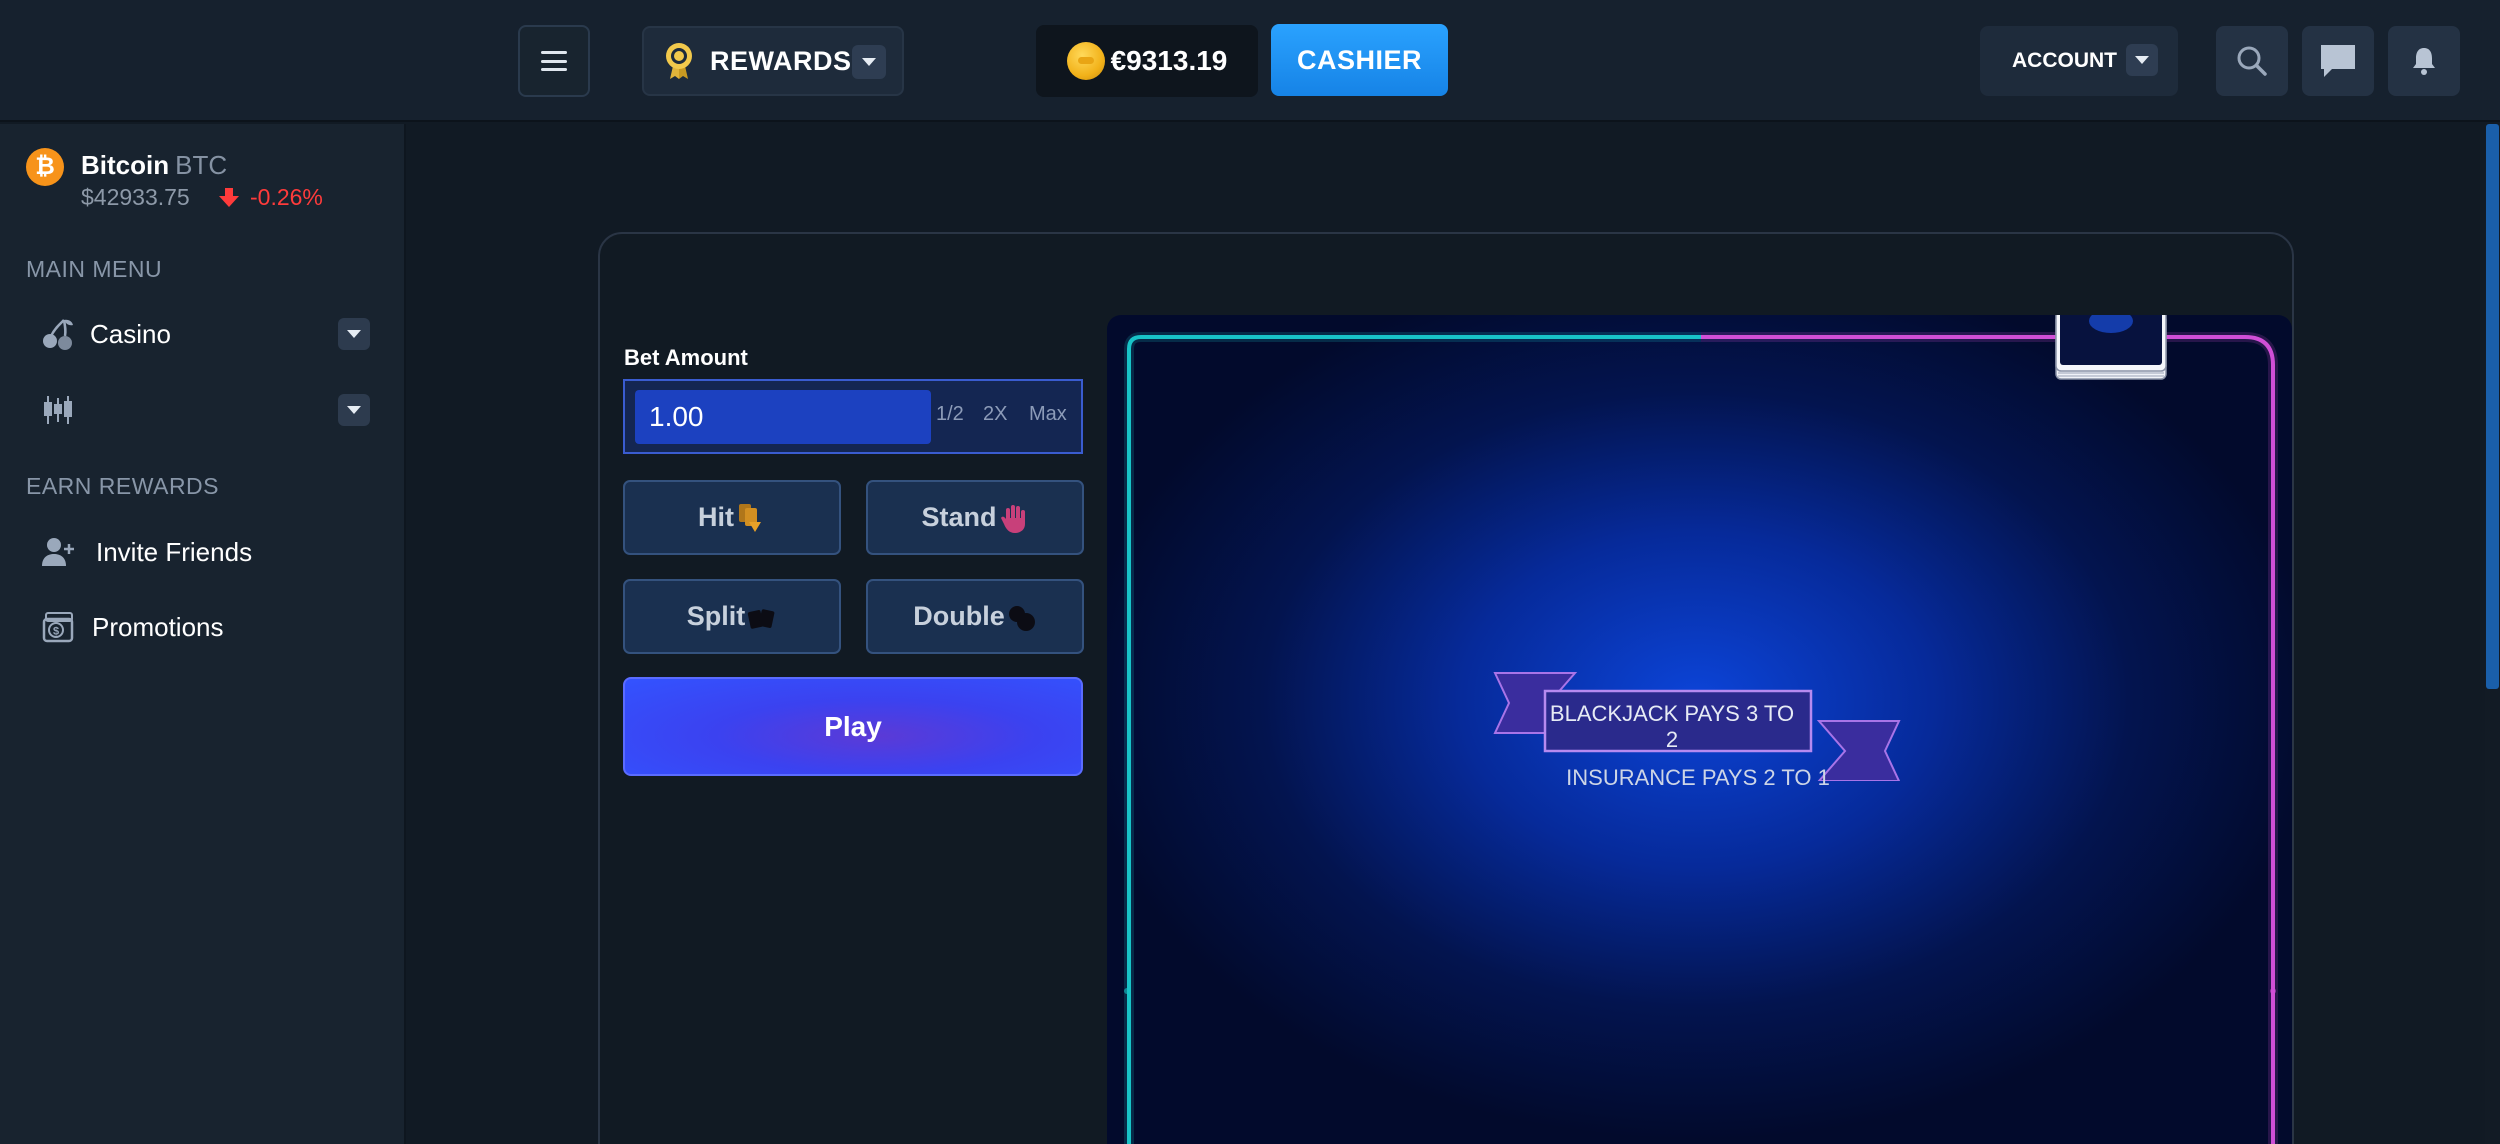 The image size is (2500, 1144). I want to click on bitcoin-icon: ₿, so click(45, 167).